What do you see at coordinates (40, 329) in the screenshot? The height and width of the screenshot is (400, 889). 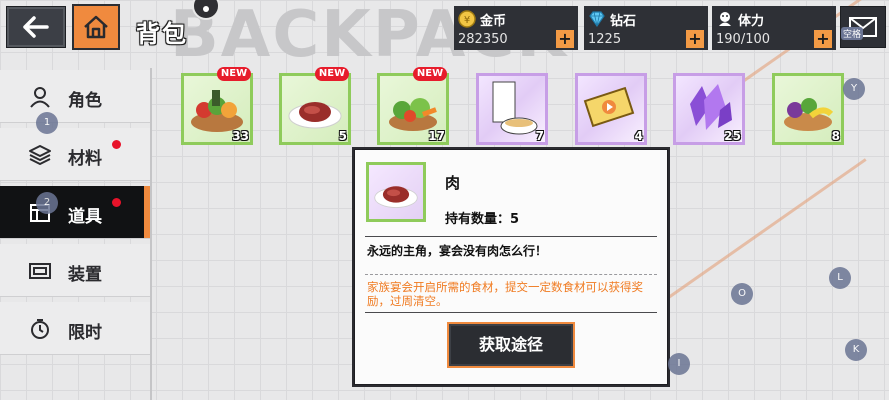 I see `timer-icon` at bounding box center [40, 329].